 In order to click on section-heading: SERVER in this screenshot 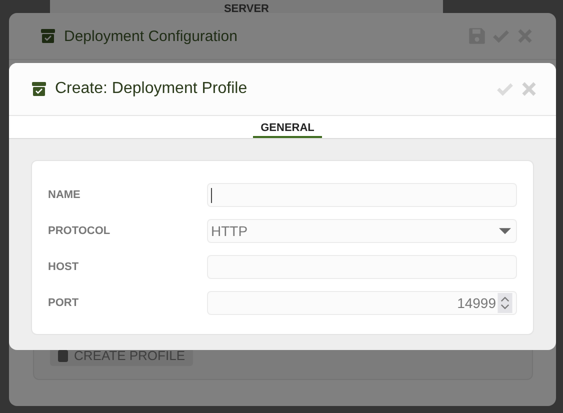, I will do `click(247, 9)`.